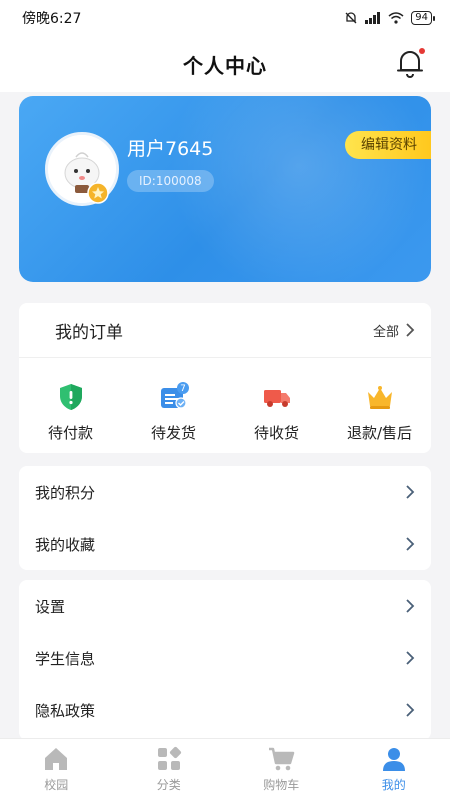 This screenshot has height=801, width=450. What do you see at coordinates (56, 759) in the screenshot?
I see `home-icon` at bounding box center [56, 759].